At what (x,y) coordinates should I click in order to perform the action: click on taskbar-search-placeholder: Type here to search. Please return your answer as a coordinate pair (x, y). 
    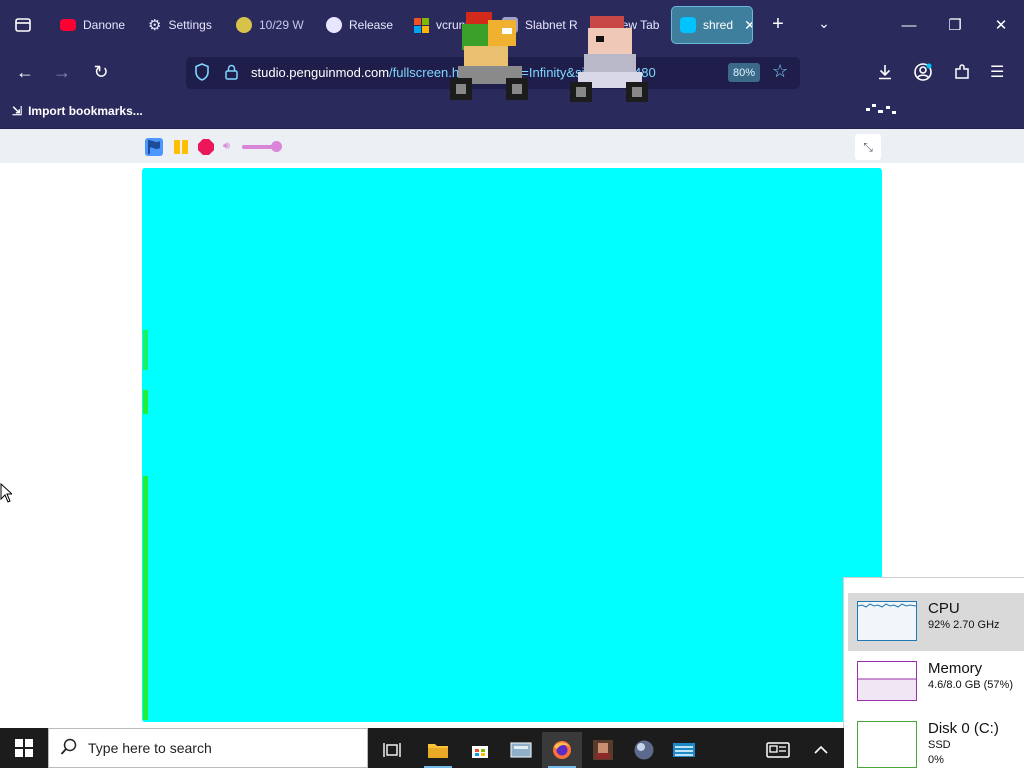
    Looking at the image, I should click on (150, 748).